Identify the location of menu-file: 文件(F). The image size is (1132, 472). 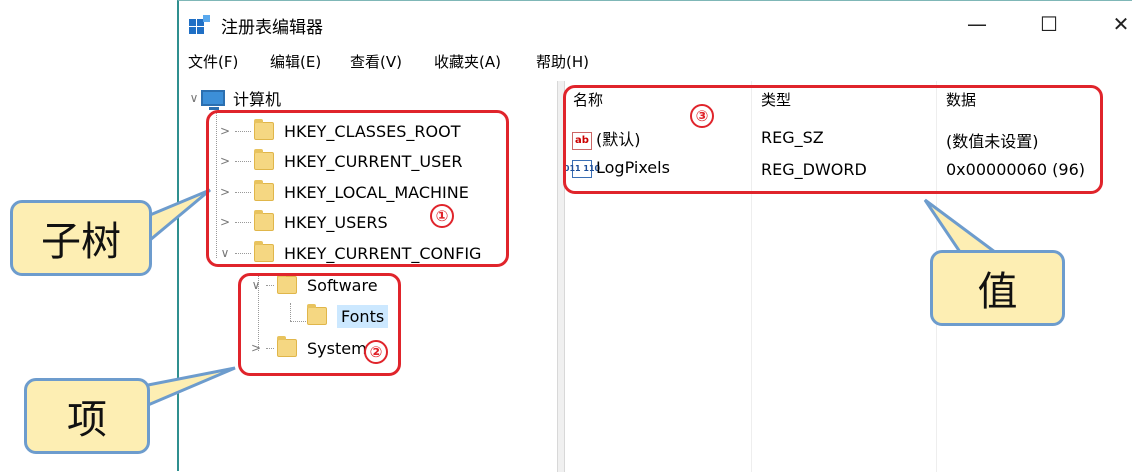
(213, 61).